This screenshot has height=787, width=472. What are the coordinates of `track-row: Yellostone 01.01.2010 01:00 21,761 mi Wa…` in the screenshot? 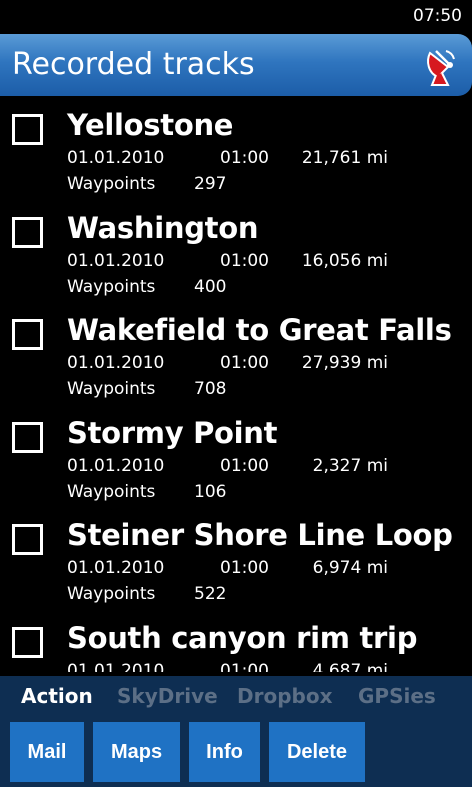 It's located at (236, 153).